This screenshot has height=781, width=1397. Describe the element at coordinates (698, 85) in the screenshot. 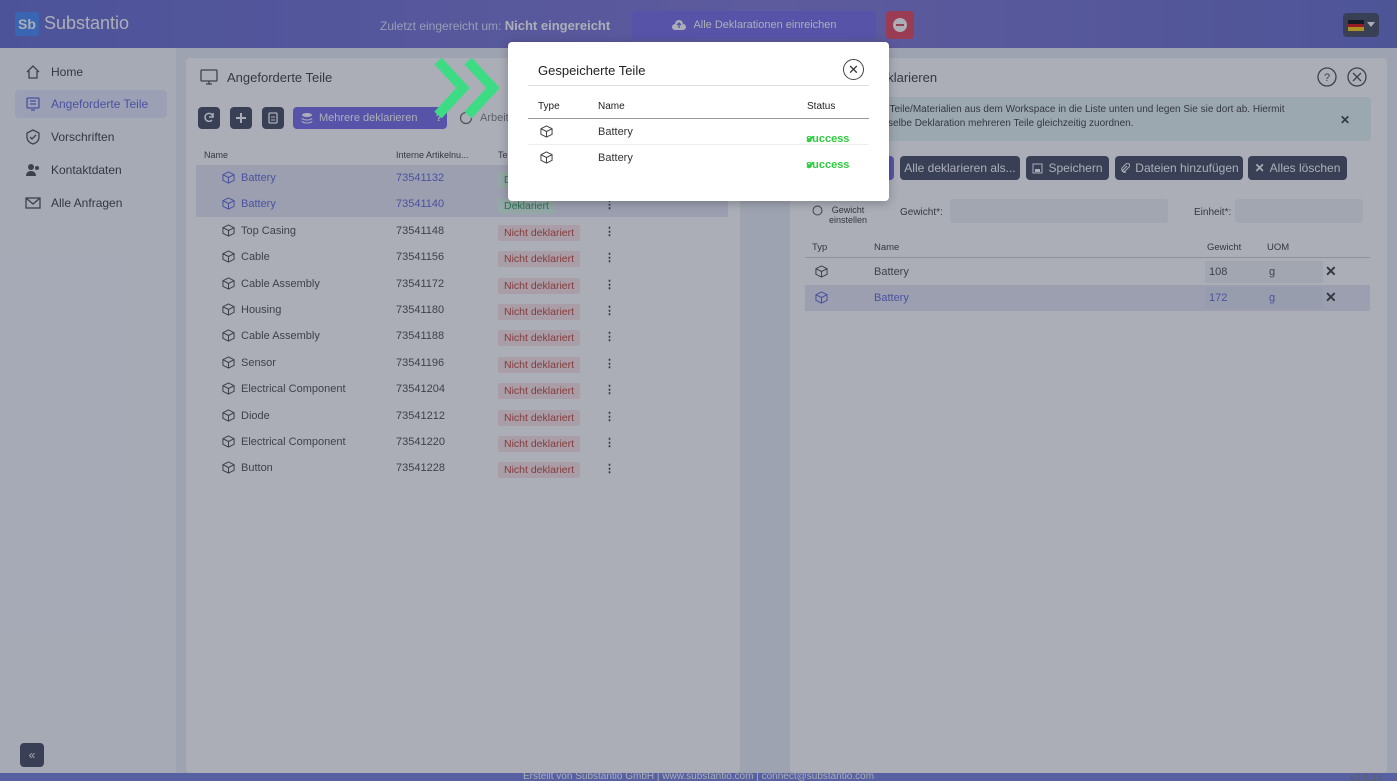

I see `divider` at that location.